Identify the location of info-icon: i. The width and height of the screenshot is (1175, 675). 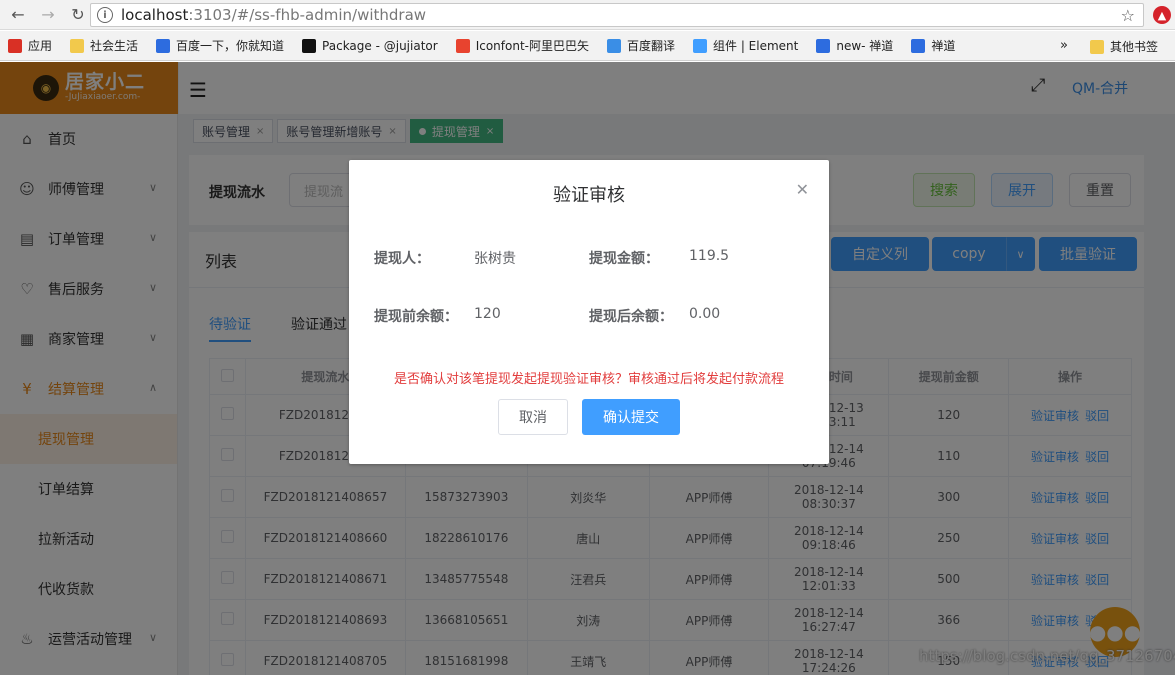
(105, 15).